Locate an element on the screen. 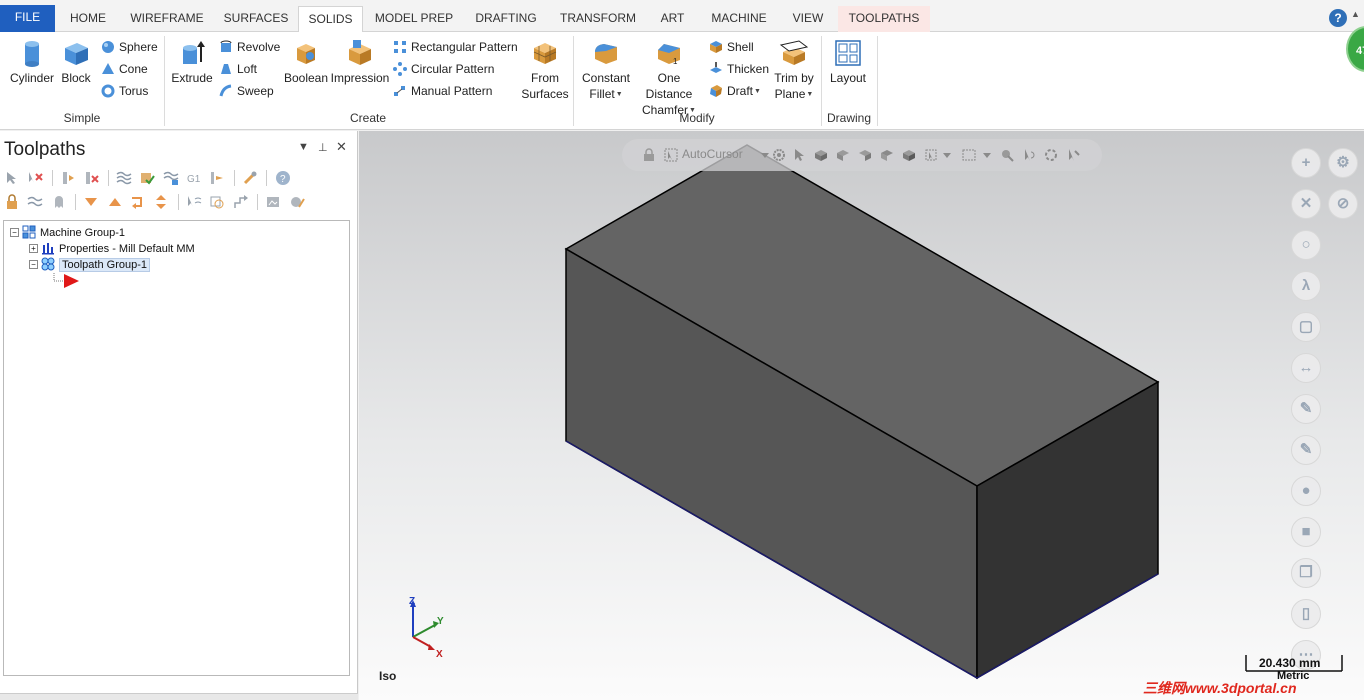 Image resolution: width=1364 pixels, height=700 pixels. cylinder-button: Cylinder is located at coordinates (32, 62).